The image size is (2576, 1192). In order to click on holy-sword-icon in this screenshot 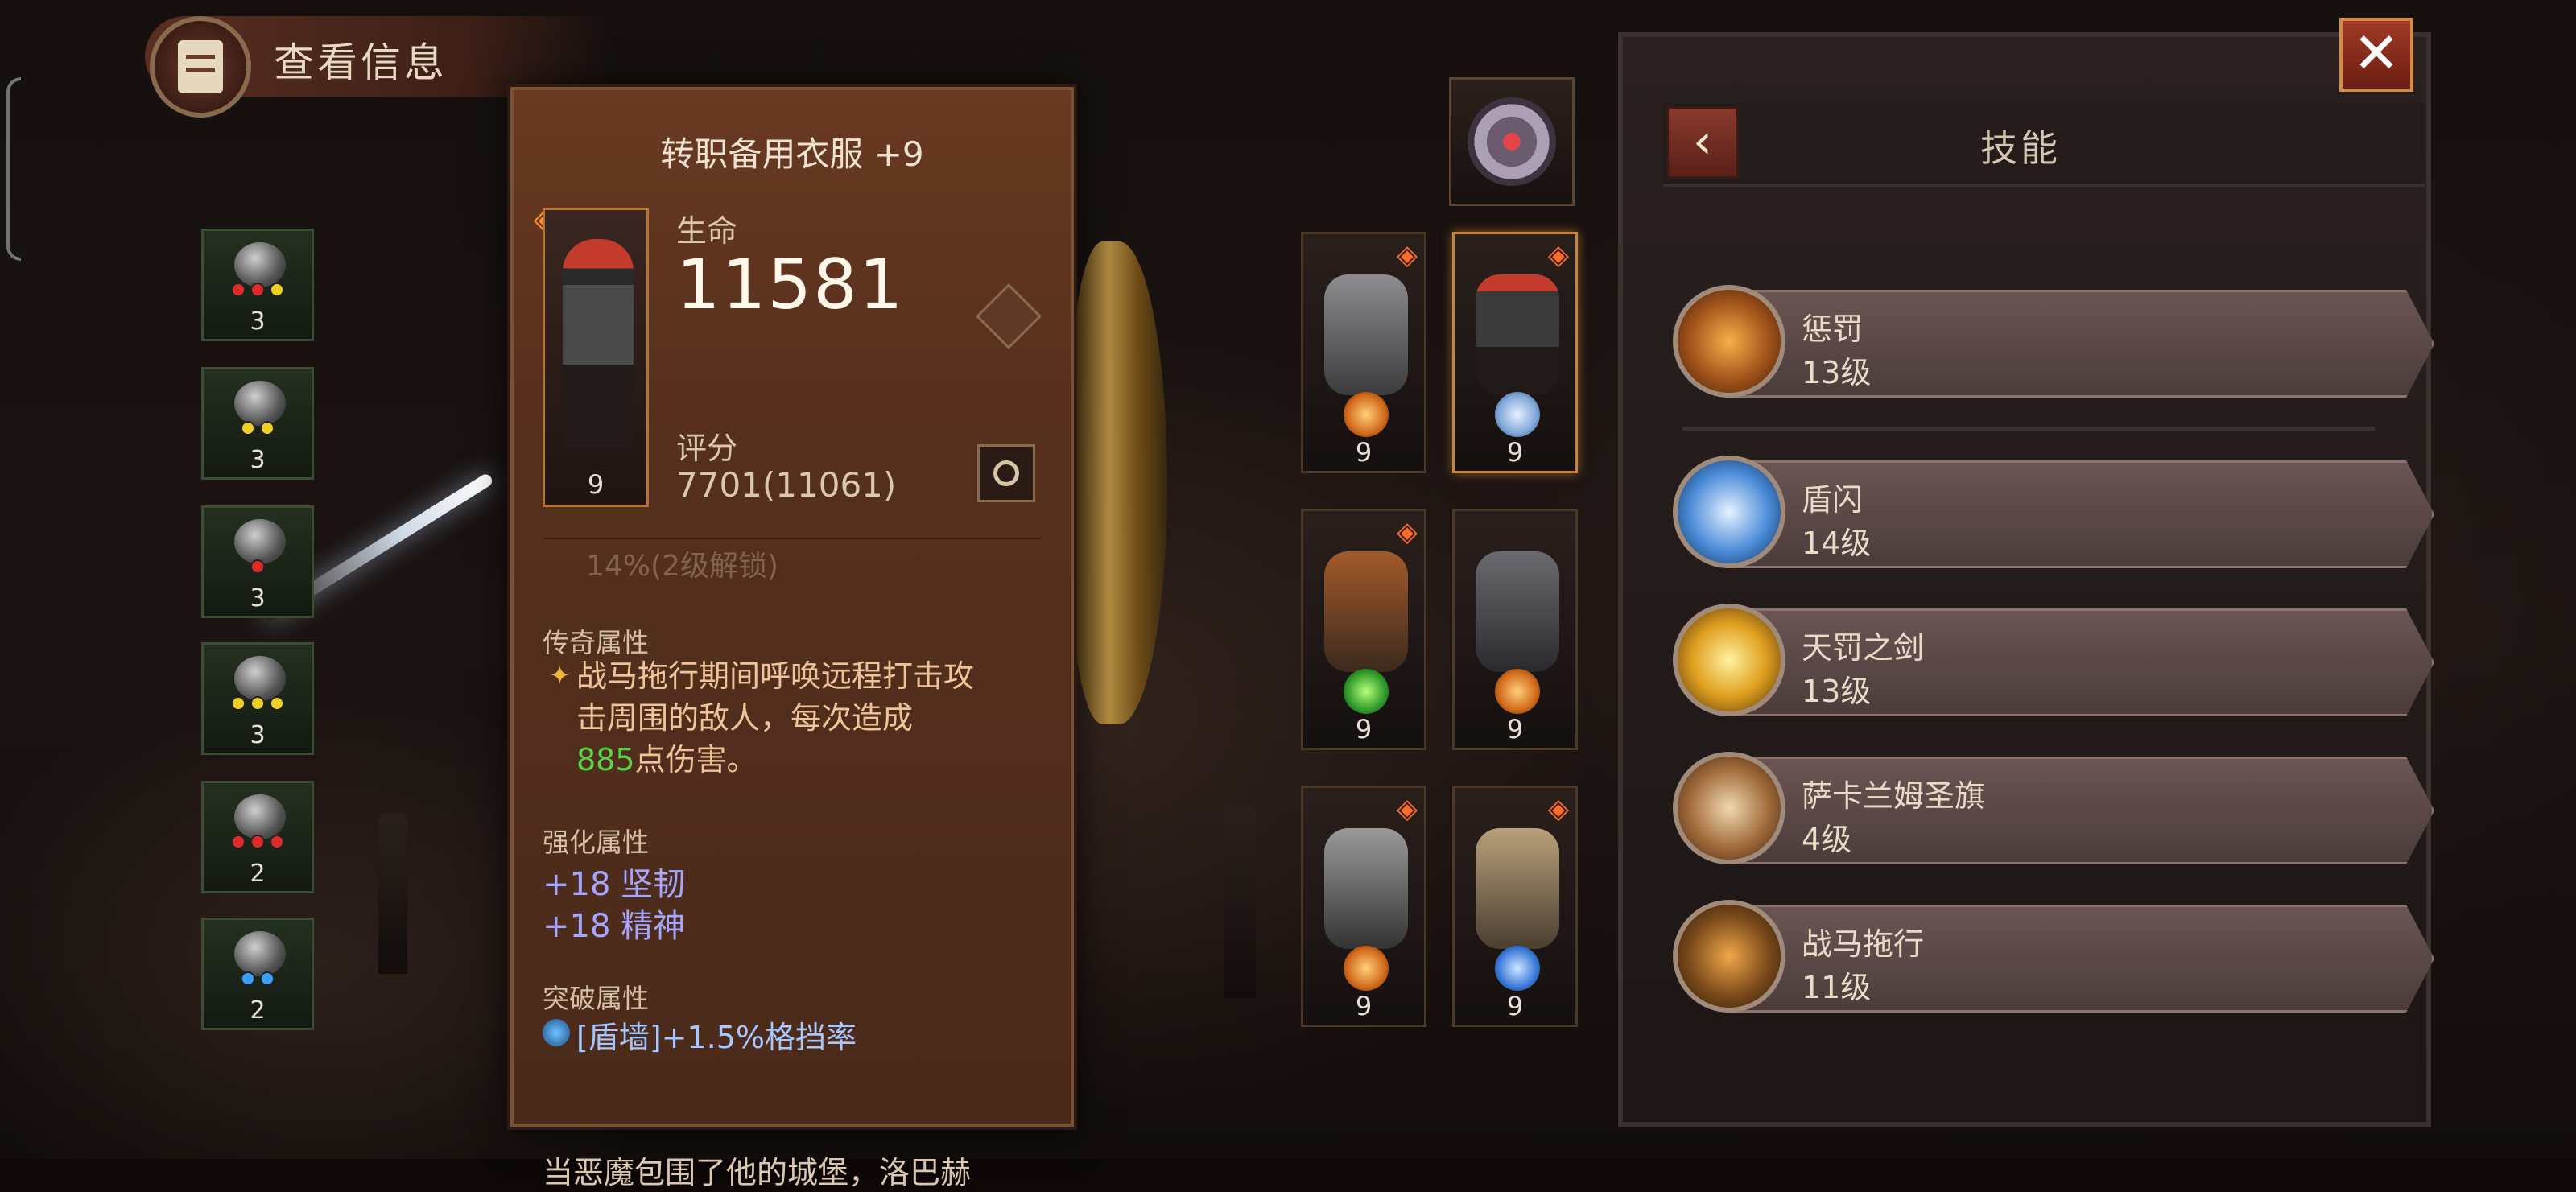, I will do `click(1729, 660)`.